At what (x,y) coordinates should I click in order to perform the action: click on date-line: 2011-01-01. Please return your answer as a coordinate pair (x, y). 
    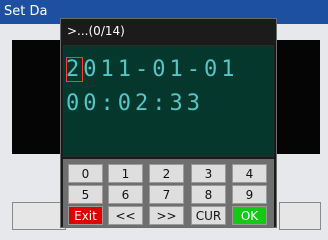
    Looking at the image, I should click on (152, 70).